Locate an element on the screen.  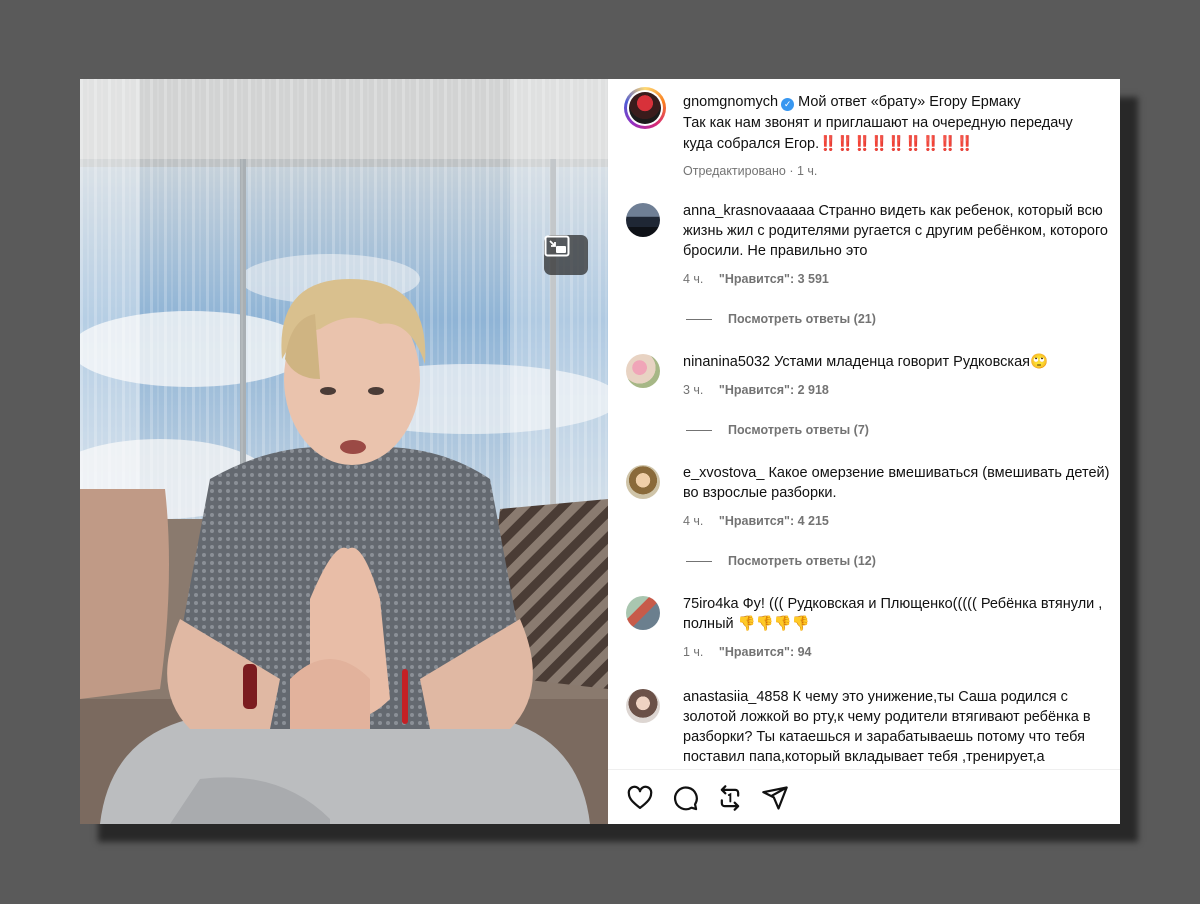
comment-meta: 1 ч. "Нравится": 94 is located at coordinates (901, 652).